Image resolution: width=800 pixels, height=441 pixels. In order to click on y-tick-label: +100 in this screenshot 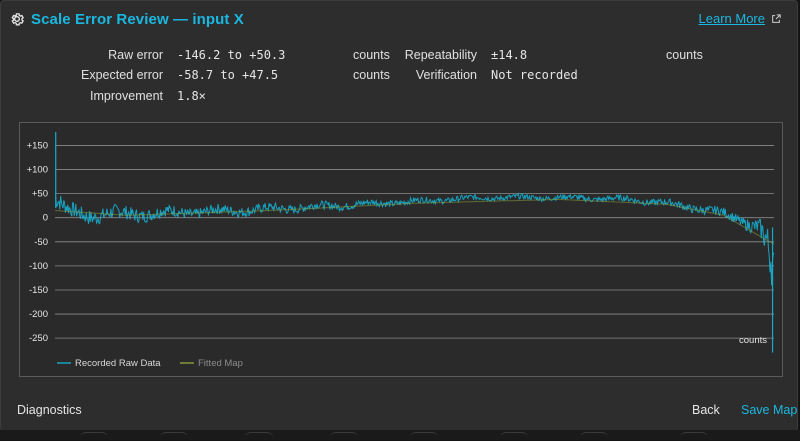, I will do `click(37, 170)`.